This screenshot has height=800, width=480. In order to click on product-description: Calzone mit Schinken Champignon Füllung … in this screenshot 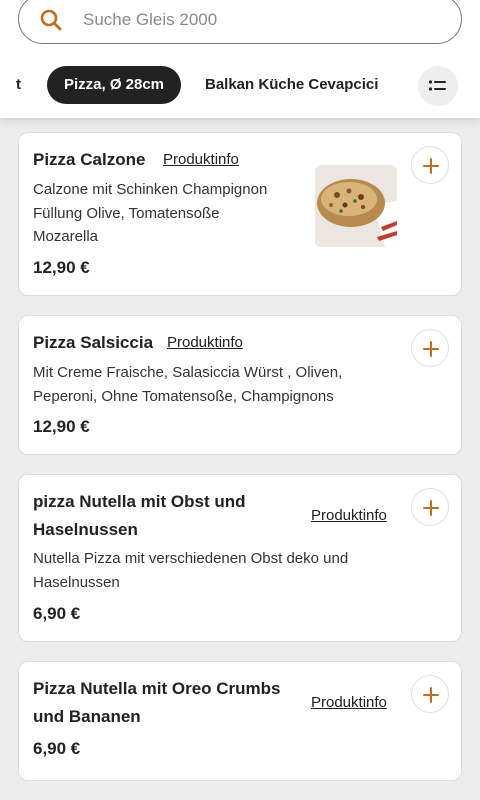, I will do `click(150, 213)`.